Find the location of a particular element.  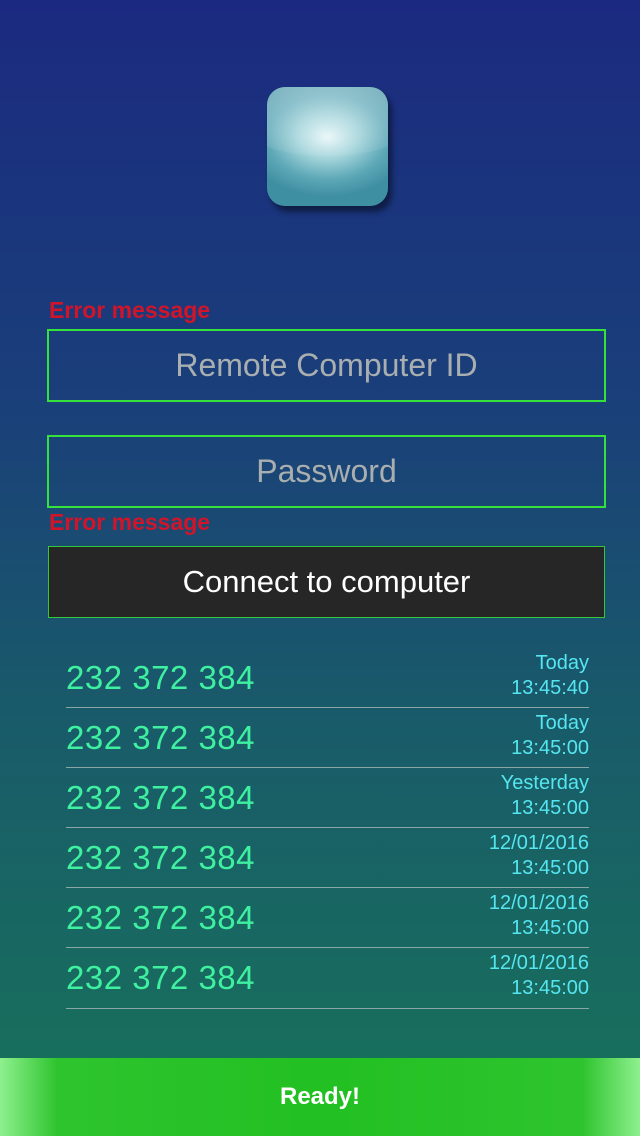

status-bar: Ready! is located at coordinates (320, 1097).